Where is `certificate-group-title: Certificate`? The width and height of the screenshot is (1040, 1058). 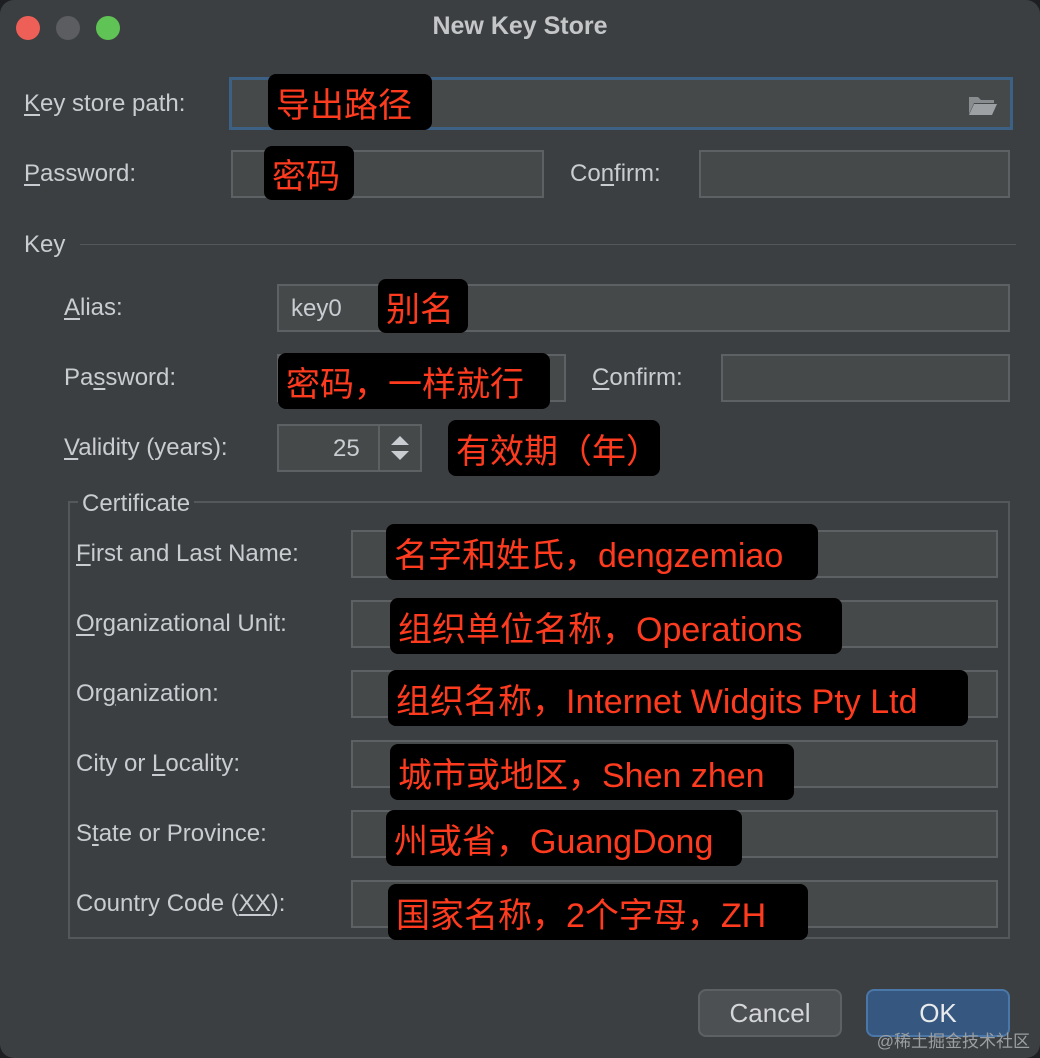
certificate-group-title: Certificate is located at coordinates (136, 504).